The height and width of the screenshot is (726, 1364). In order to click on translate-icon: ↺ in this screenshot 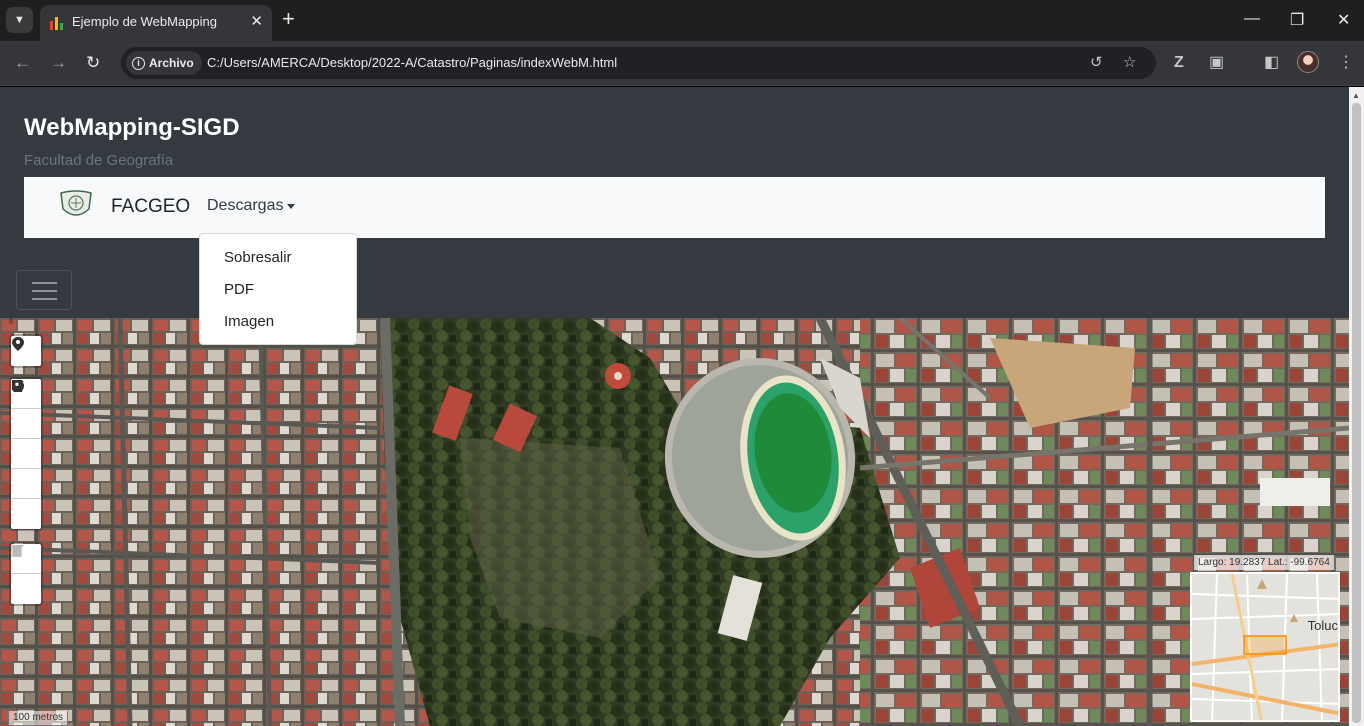, I will do `click(1096, 62)`.